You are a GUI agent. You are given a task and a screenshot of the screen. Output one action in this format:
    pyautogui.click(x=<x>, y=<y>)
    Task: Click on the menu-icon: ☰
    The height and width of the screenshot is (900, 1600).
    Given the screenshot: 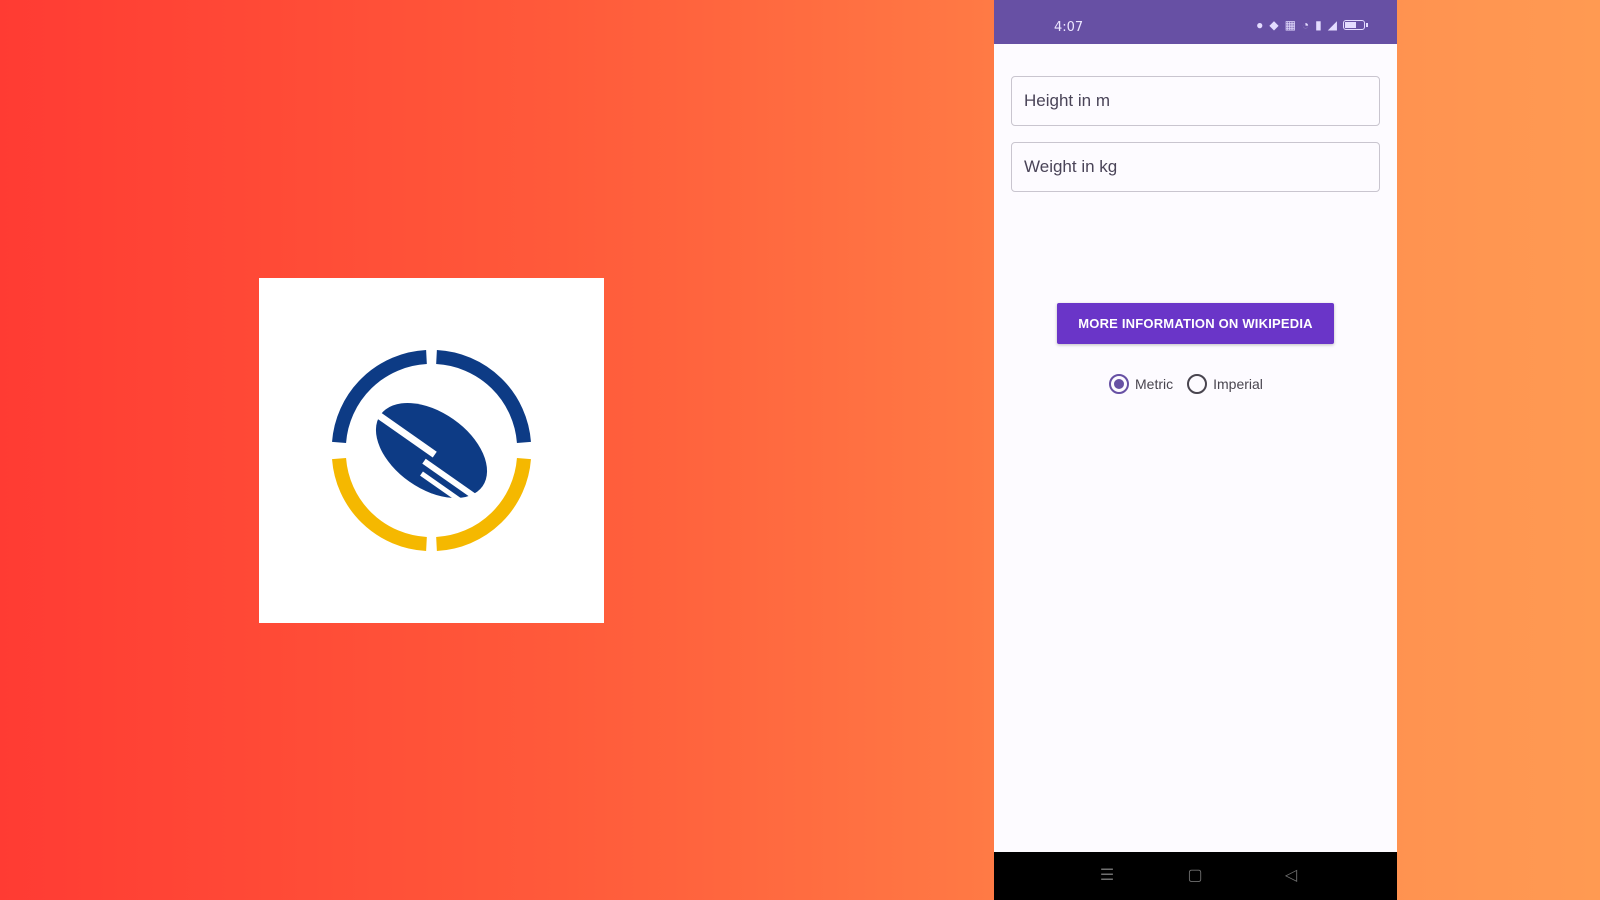 What is the action you would take?
    pyautogui.click(x=1107, y=876)
    